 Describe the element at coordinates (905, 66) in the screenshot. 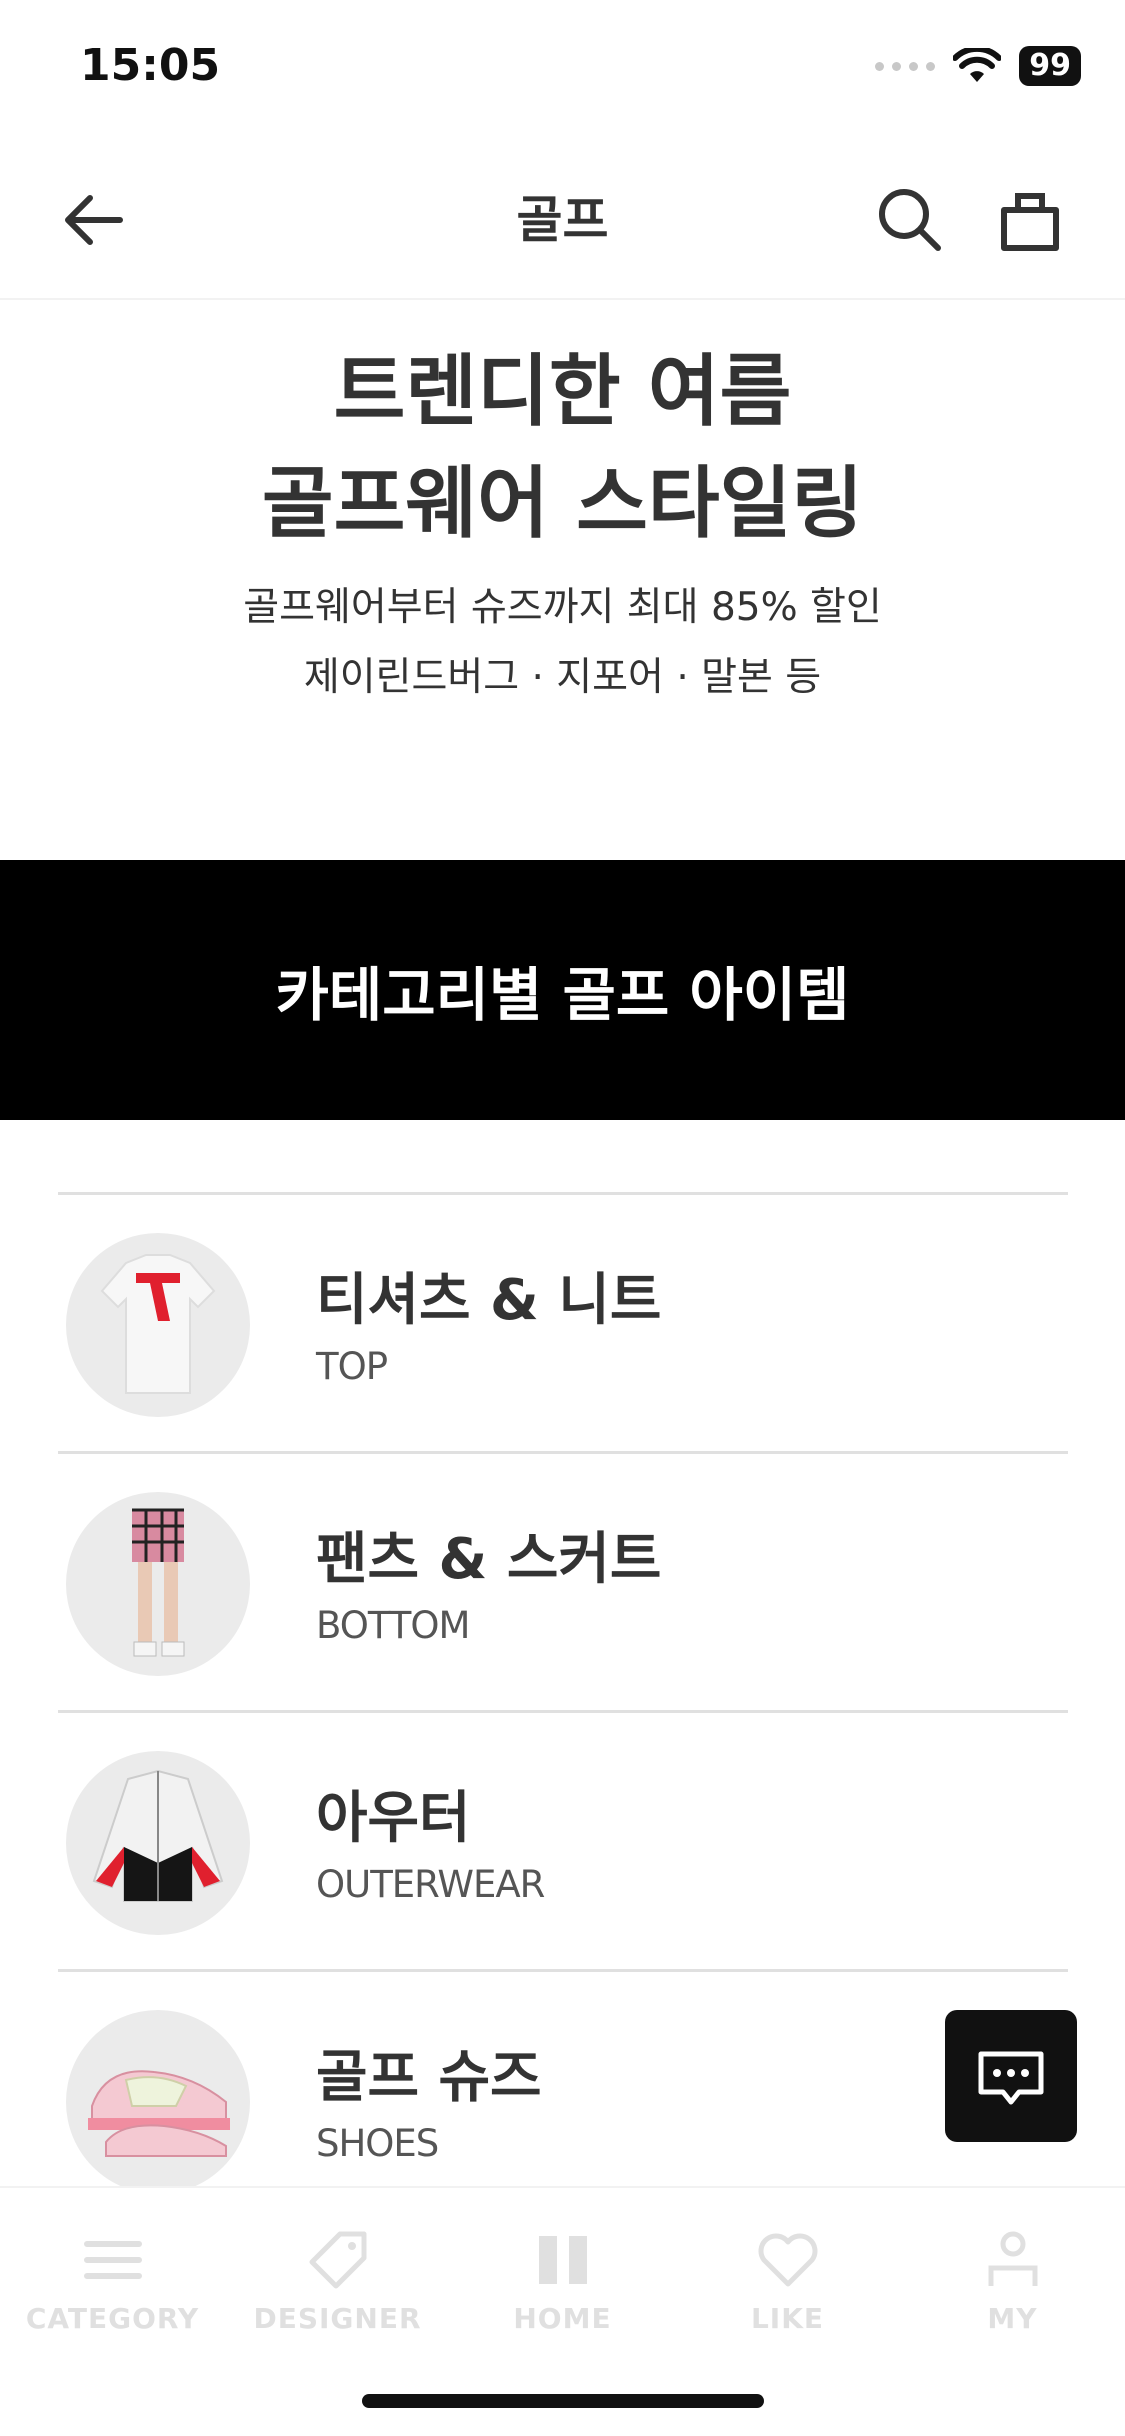

I see `signal-icon` at that location.